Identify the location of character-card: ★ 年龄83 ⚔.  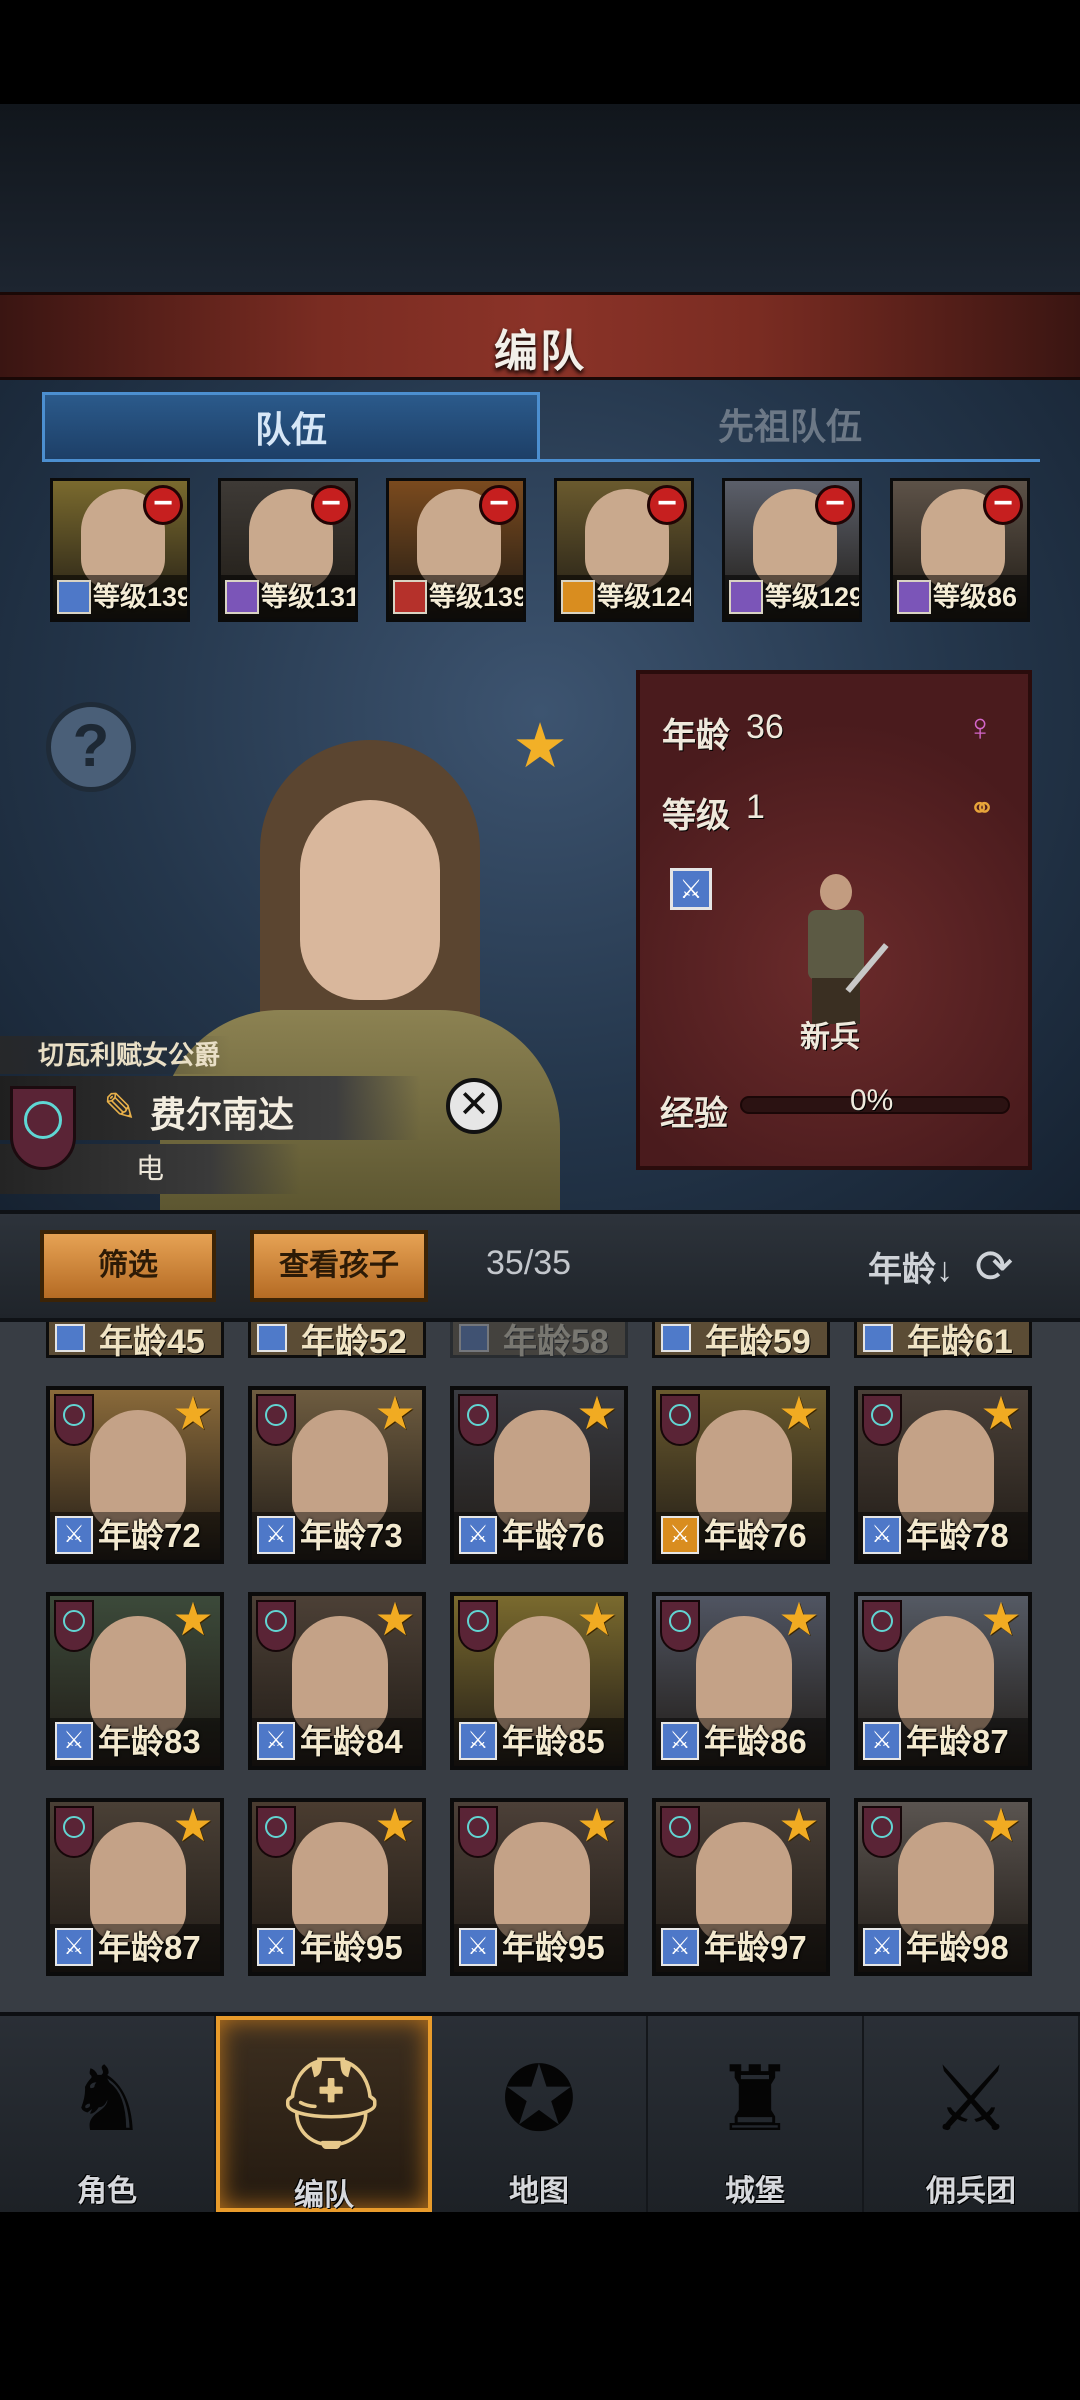
(135, 1681).